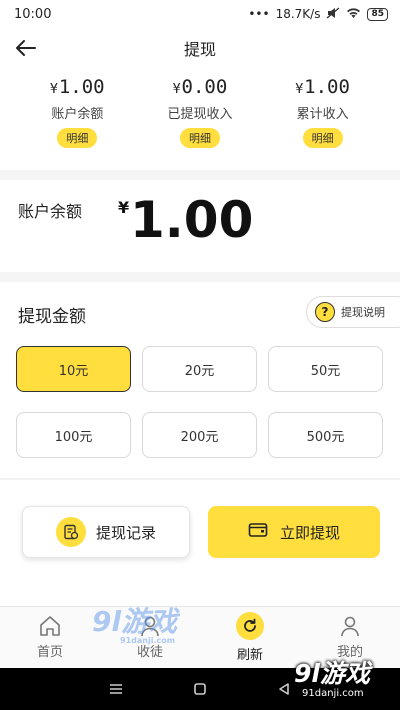 This screenshot has width=400, height=710. Describe the element at coordinates (199, 369) in the screenshot. I see `amount-option-20: 20元` at that location.